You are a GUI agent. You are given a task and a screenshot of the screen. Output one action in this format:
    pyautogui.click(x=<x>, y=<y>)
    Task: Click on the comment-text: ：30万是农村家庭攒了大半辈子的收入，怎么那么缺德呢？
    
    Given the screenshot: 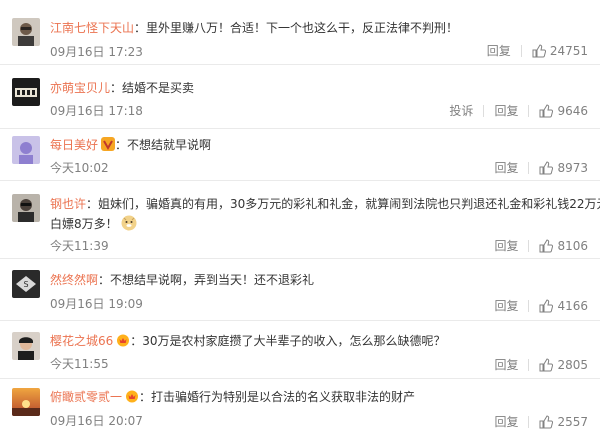 What is the action you would take?
    pyautogui.click(x=288, y=341)
    